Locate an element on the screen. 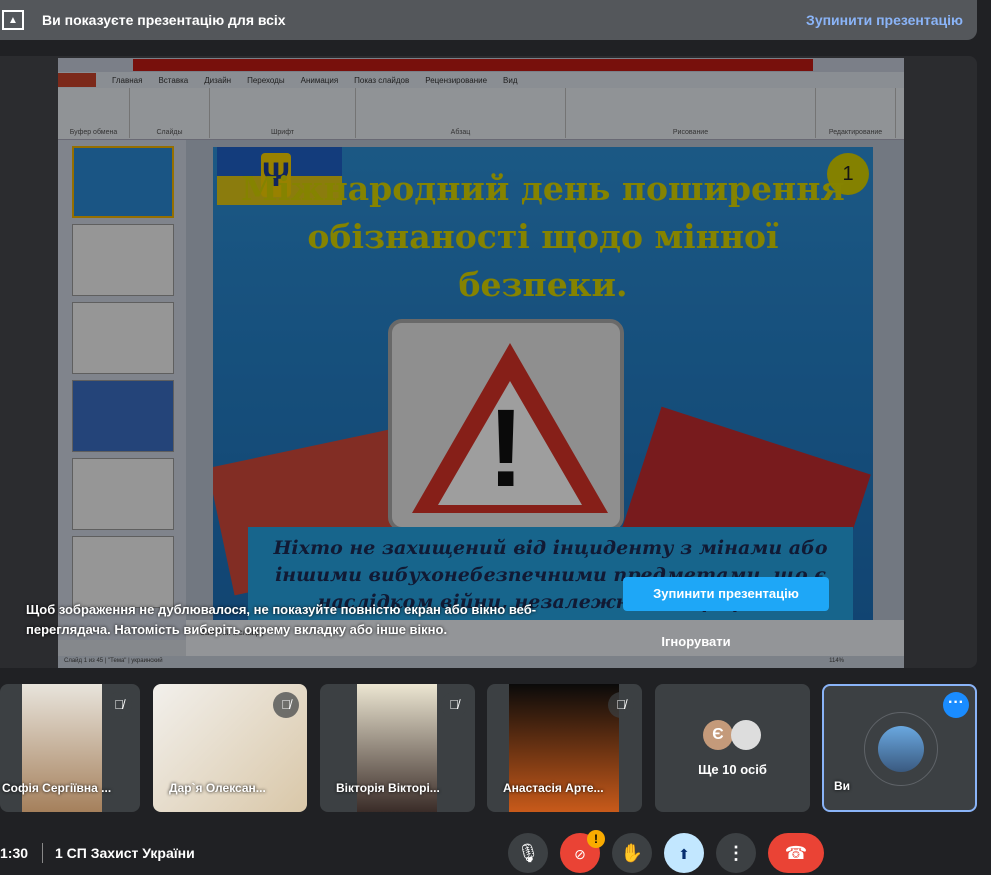 The width and height of the screenshot is (991, 875). microphone-icon: 🎙 is located at coordinates (528, 853).